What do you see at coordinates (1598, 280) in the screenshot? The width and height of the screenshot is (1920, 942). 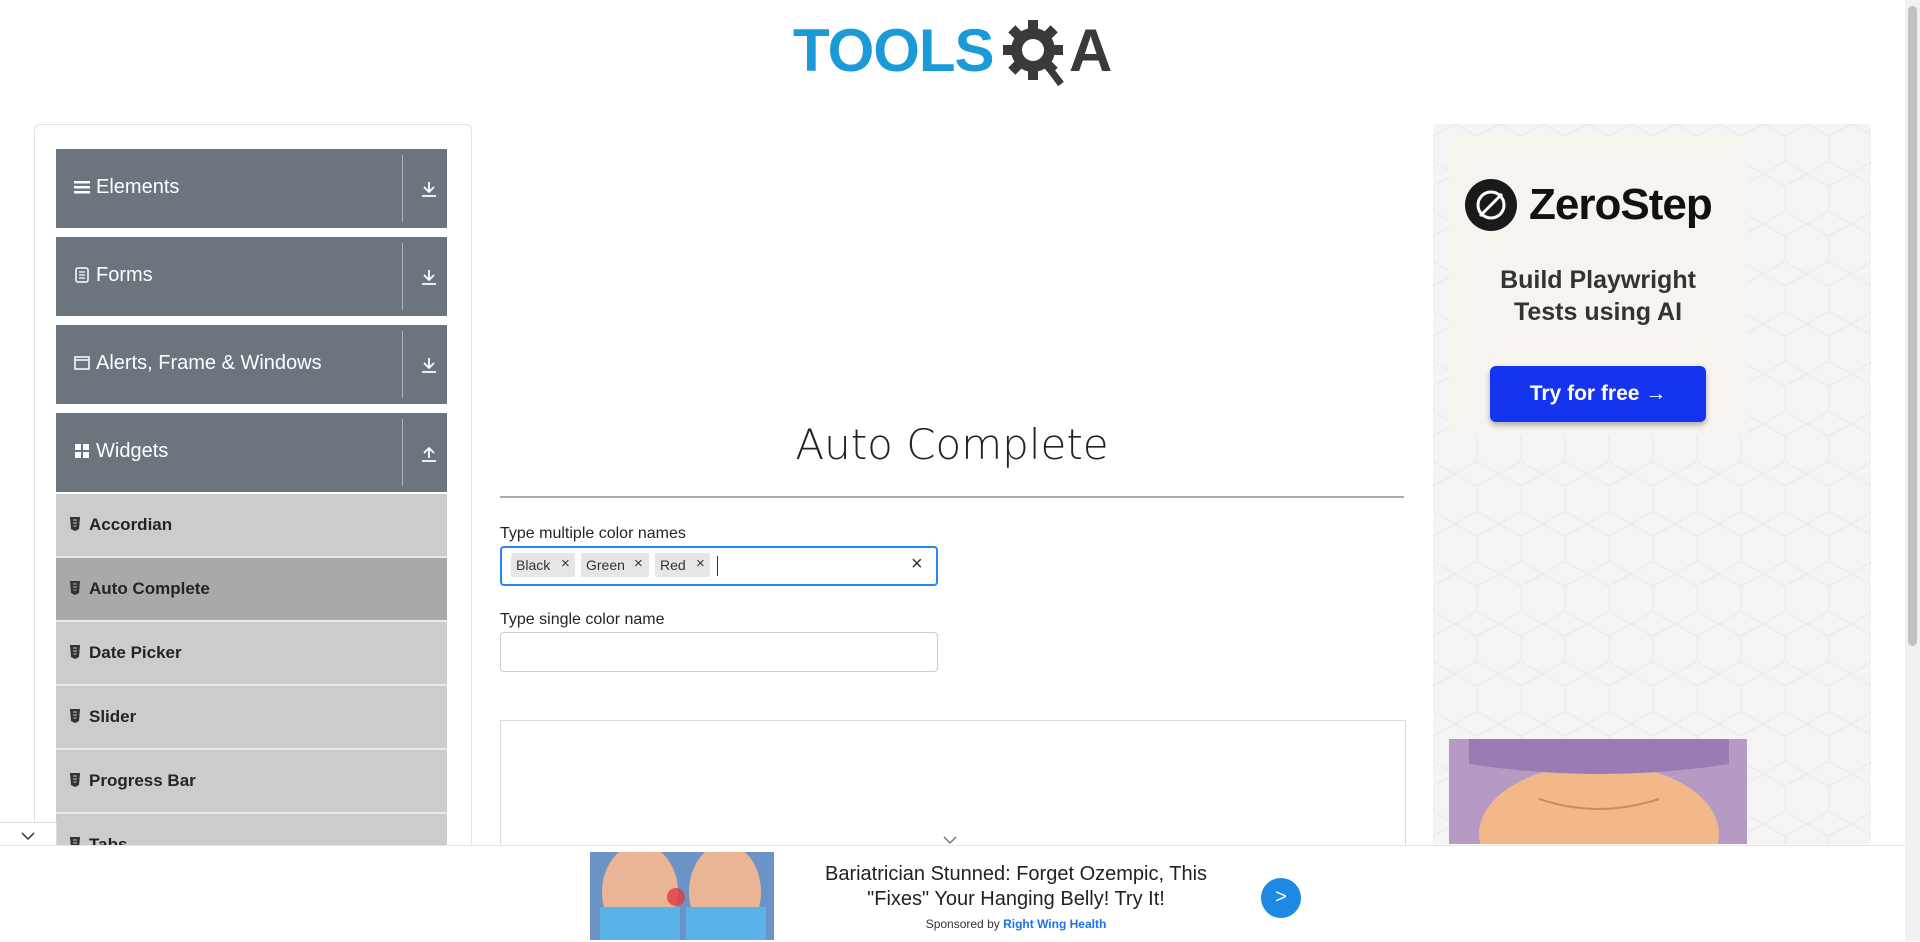 I see `tagline-line1: Build Playwright` at bounding box center [1598, 280].